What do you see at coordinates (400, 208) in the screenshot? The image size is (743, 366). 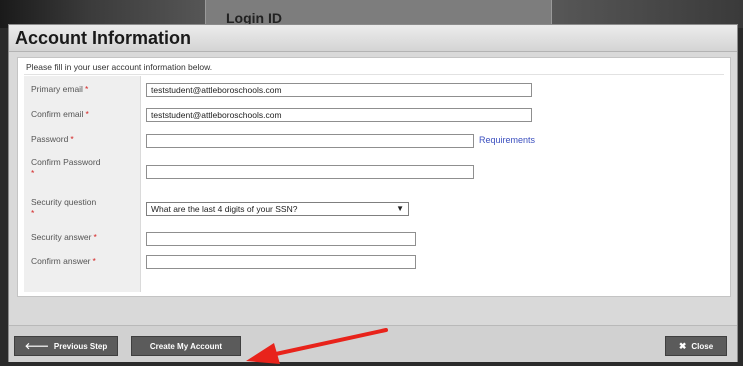 I see `chevron-down-icon: ▼` at bounding box center [400, 208].